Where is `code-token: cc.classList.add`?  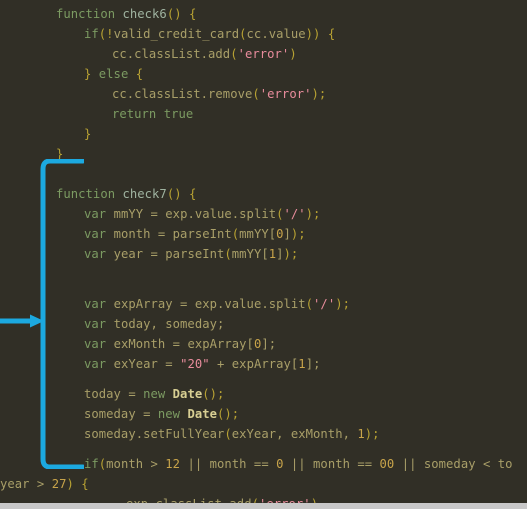 code-token: cc.classList.add is located at coordinates (171, 54).